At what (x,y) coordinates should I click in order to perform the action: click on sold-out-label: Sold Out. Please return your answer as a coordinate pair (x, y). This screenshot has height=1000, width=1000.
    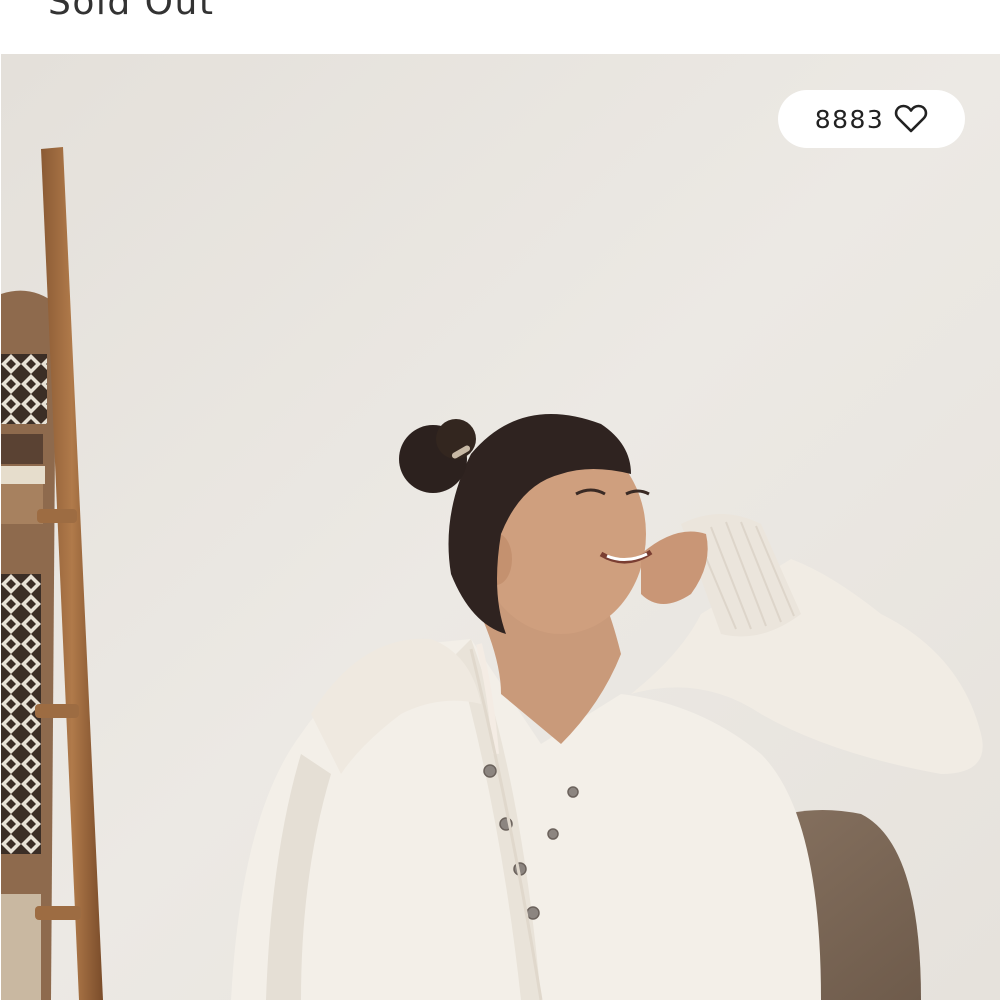
    Looking at the image, I should click on (131, 11).